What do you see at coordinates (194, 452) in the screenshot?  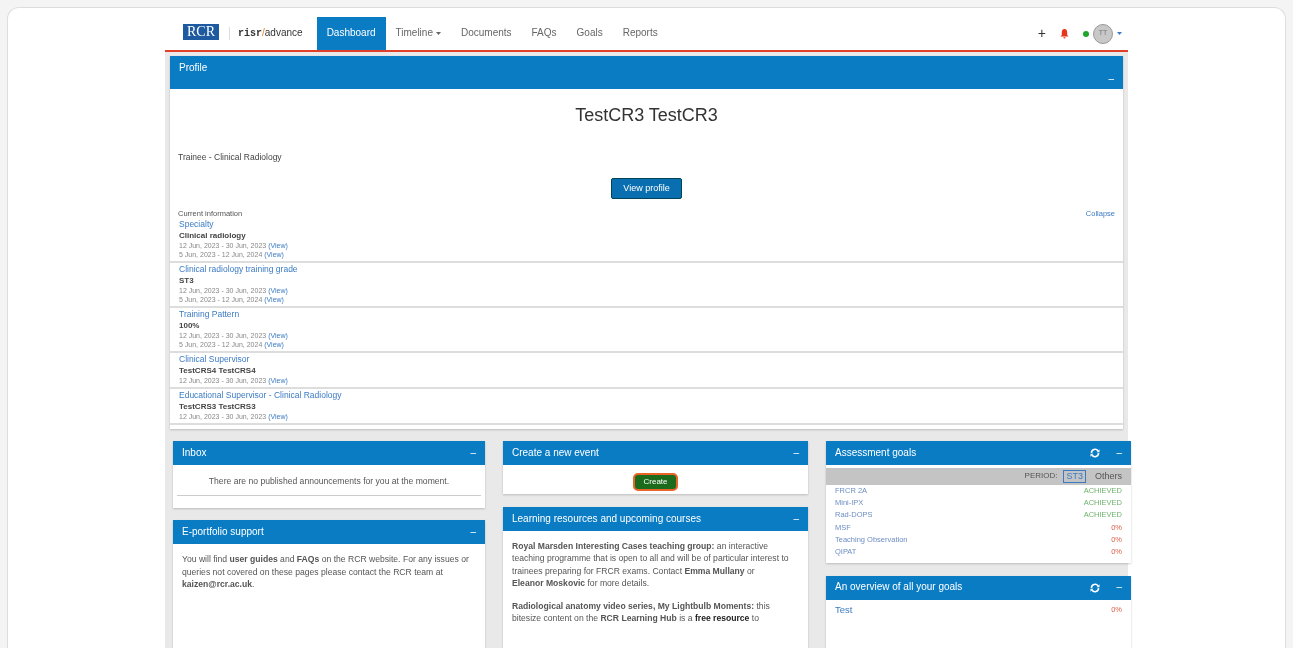 I see `panel-title: Inbox` at bounding box center [194, 452].